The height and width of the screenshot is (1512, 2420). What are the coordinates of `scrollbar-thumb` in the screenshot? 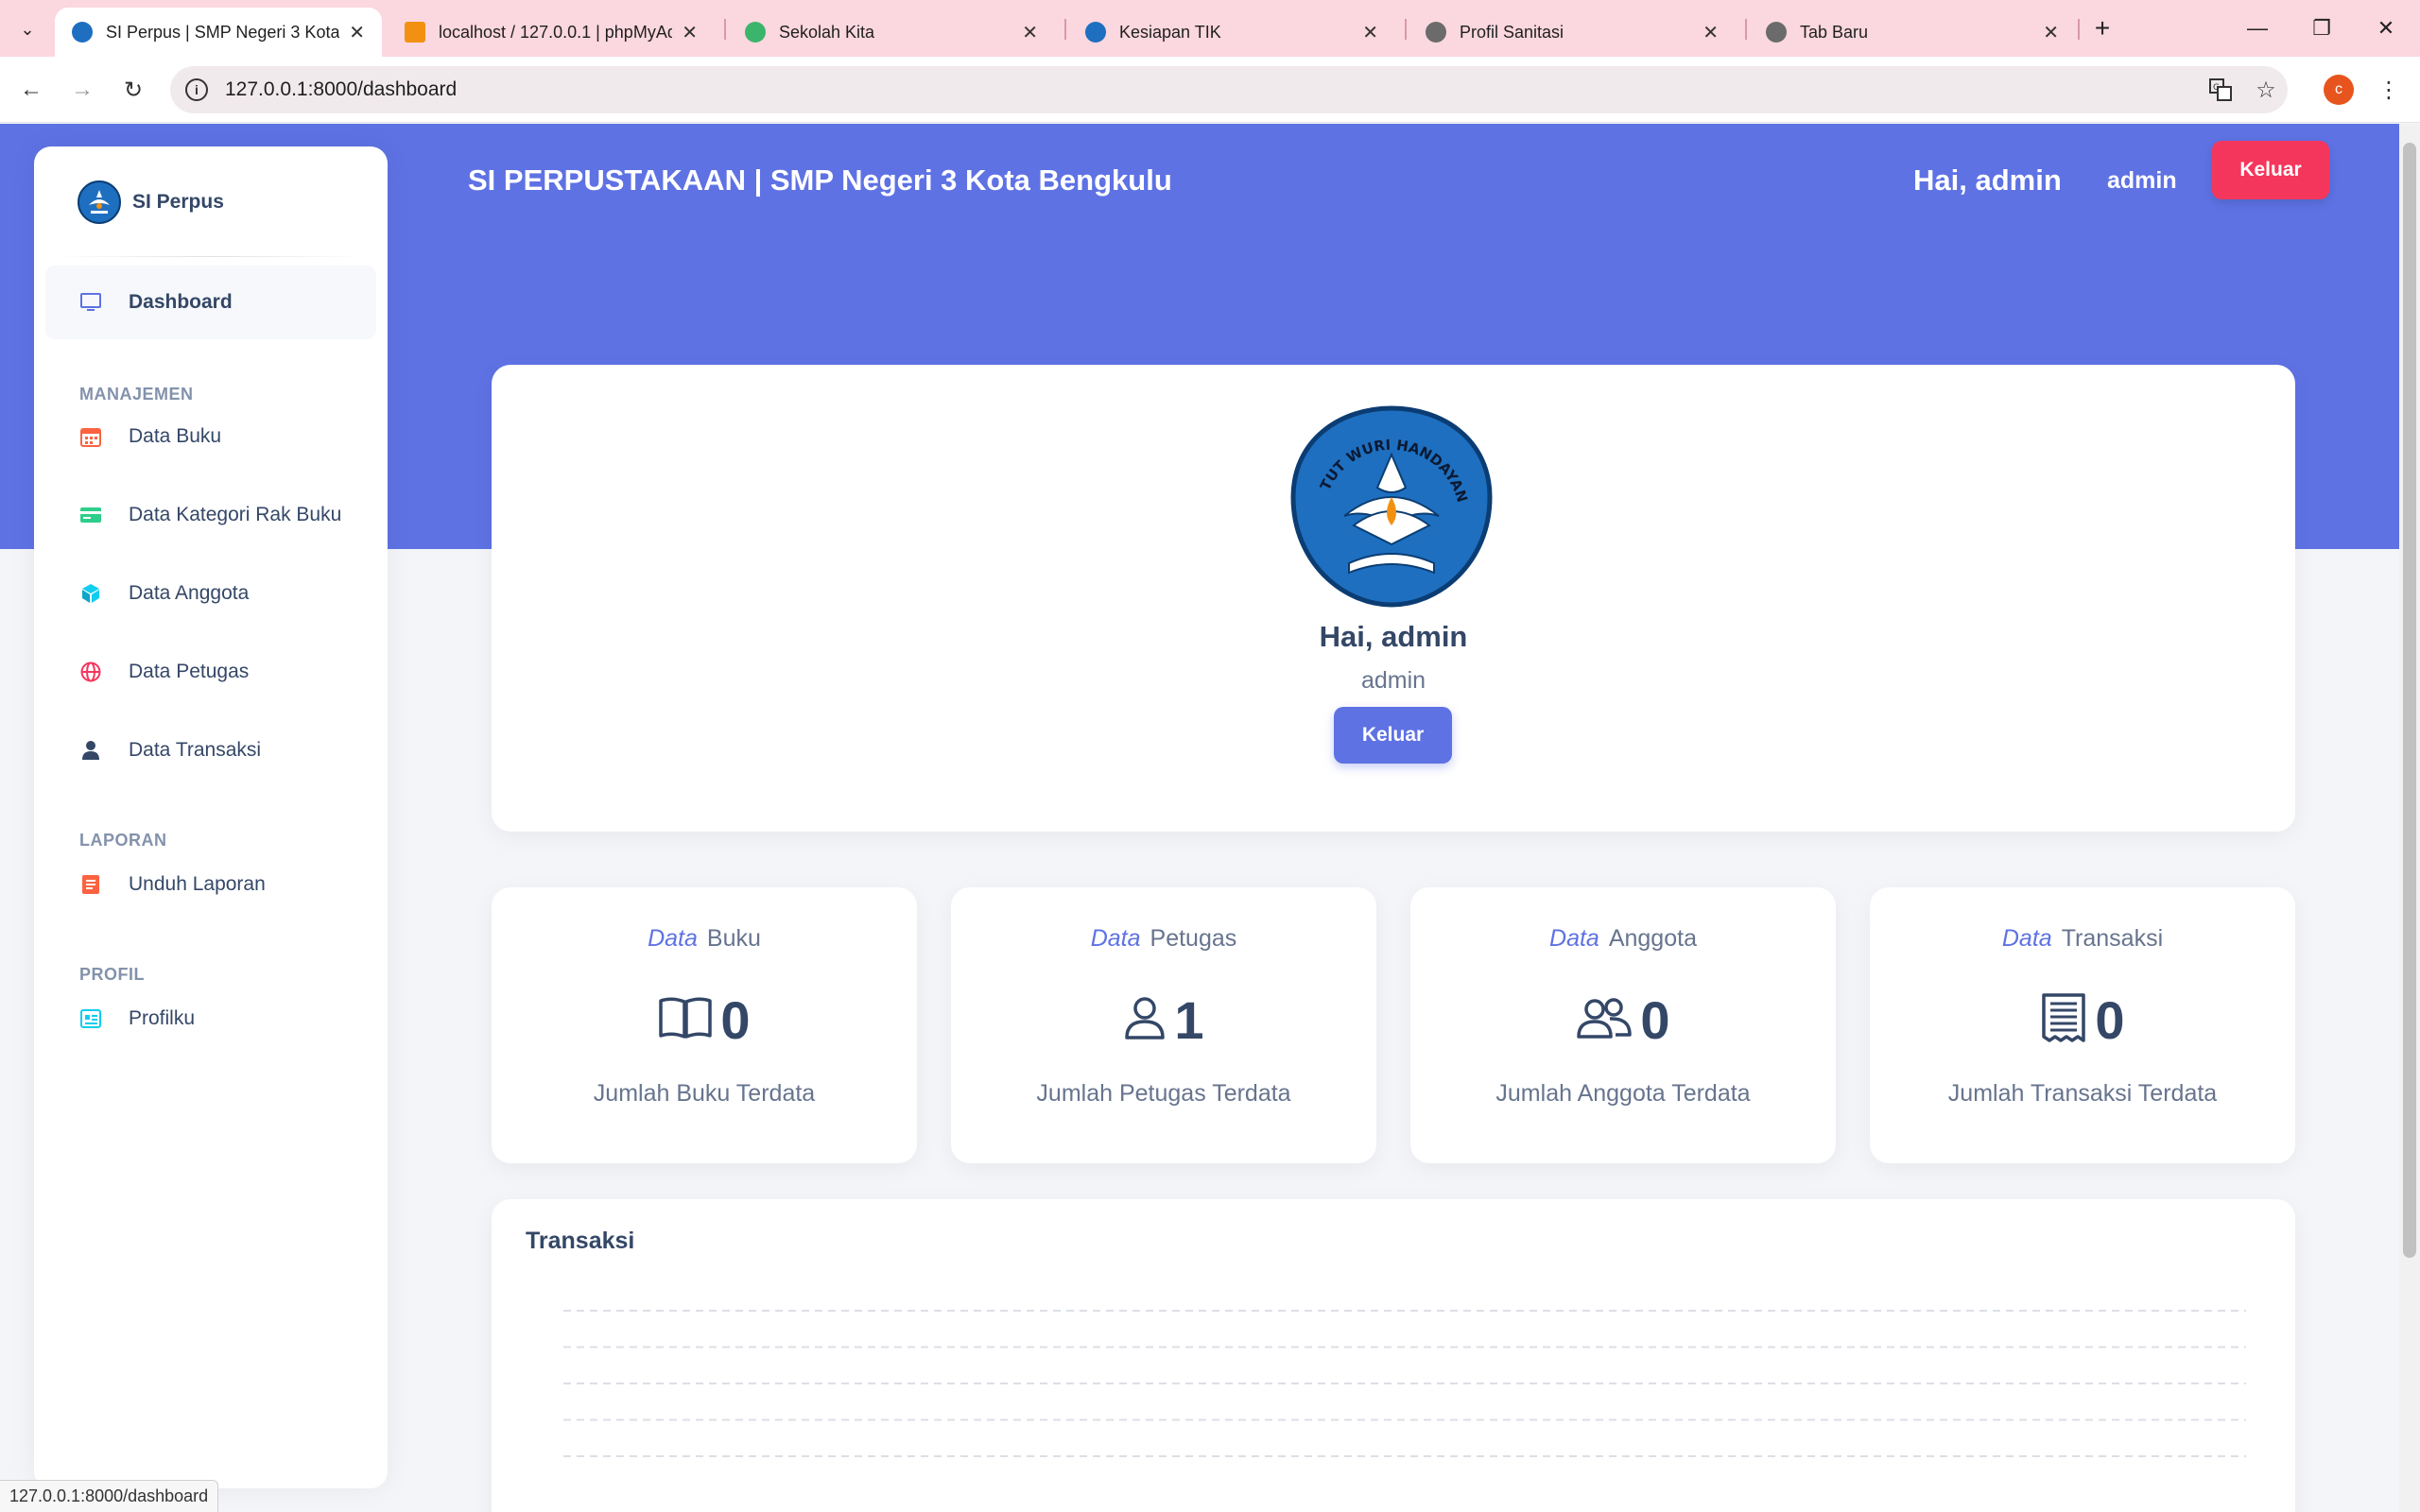 It's located at (2409, 700).